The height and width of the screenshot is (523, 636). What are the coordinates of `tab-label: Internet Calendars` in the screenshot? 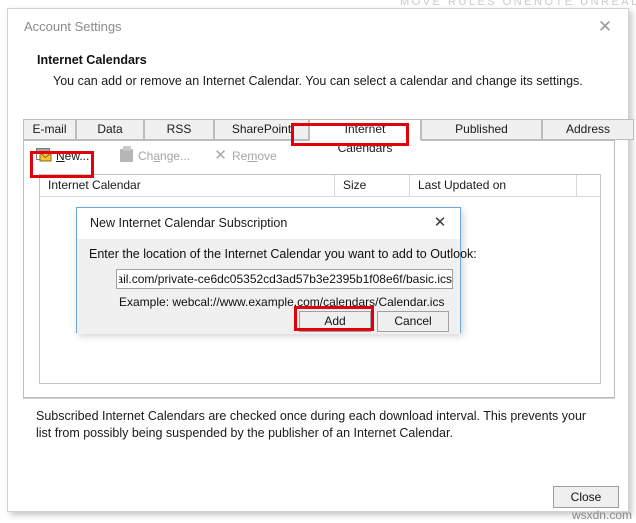 It's located at (365, 138).